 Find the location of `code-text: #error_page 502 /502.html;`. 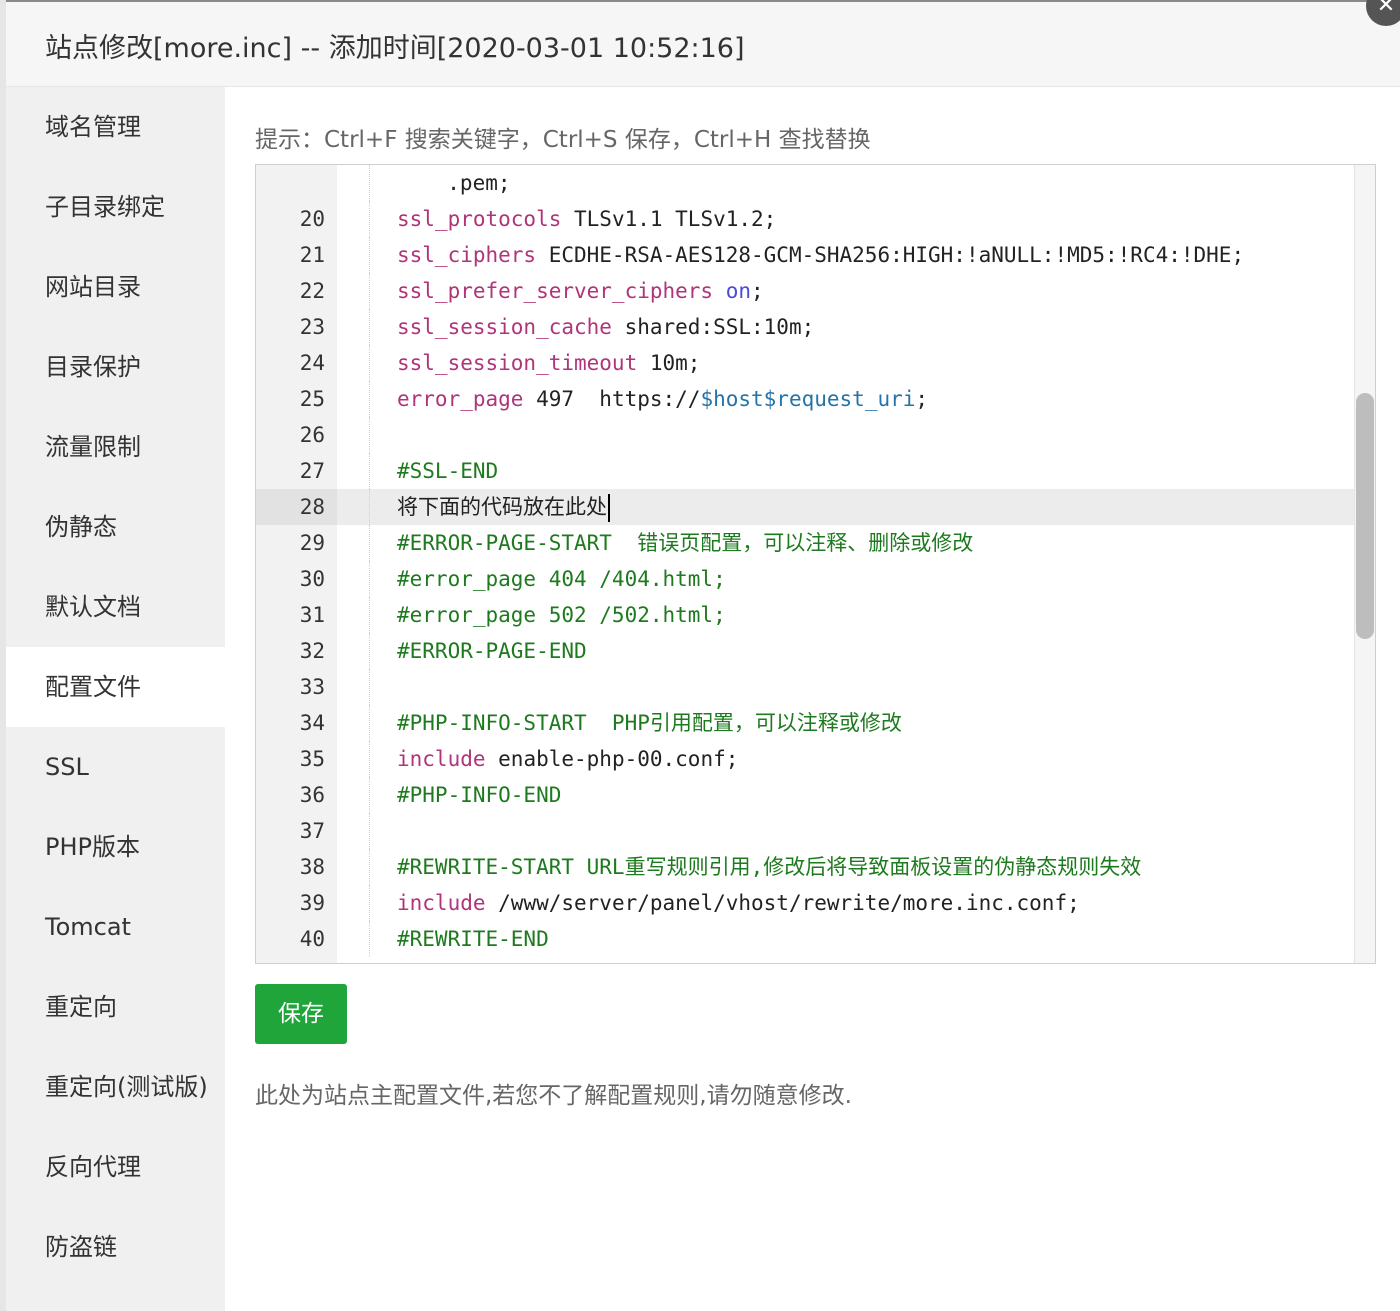

code-text: #error_page 502 /502.html; is located at coordinates (561, 615).